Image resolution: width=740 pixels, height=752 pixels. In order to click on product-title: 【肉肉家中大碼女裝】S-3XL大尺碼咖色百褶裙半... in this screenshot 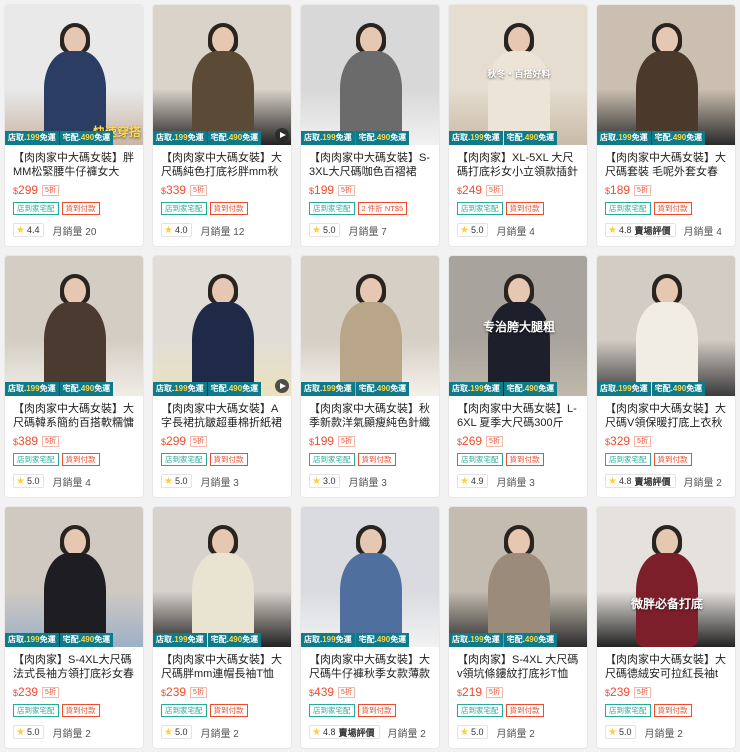, I will do `click(370, 165)`.